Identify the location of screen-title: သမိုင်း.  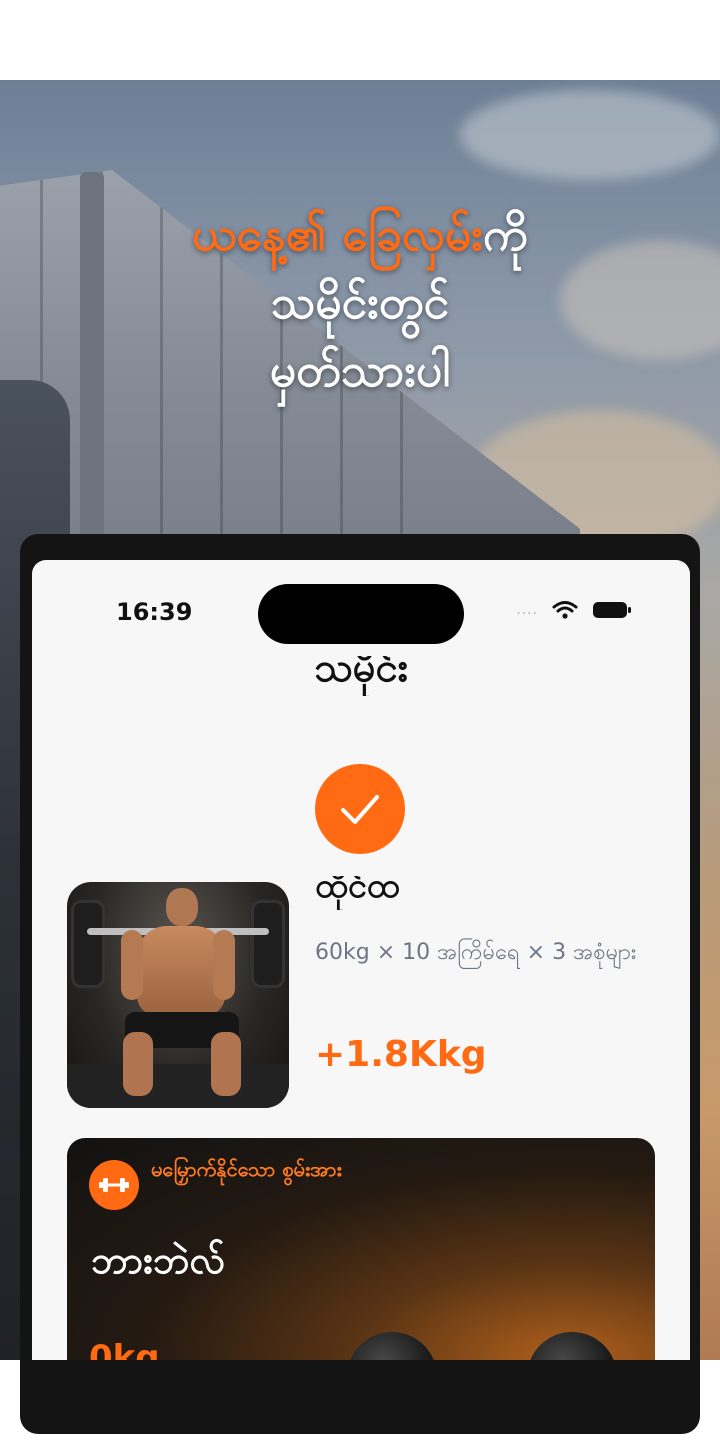
(361, 673).